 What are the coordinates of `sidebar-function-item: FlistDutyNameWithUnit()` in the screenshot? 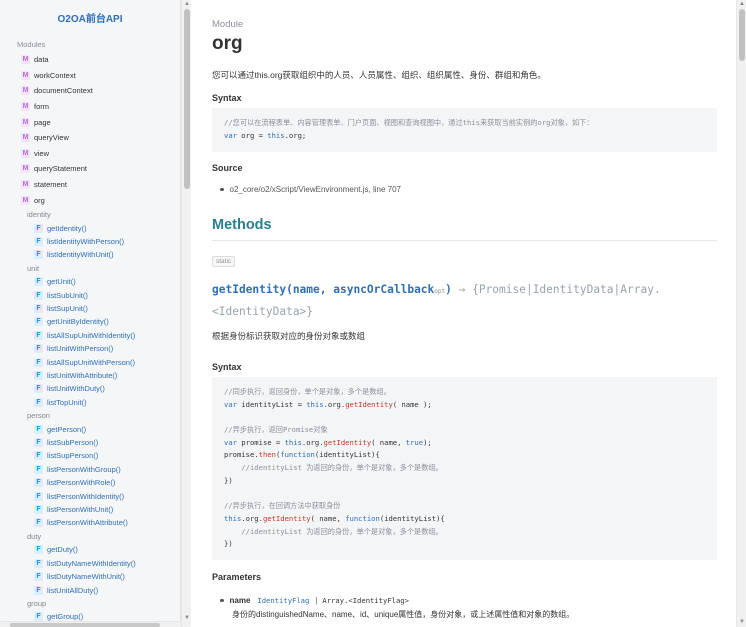 It's located at (90, 576).